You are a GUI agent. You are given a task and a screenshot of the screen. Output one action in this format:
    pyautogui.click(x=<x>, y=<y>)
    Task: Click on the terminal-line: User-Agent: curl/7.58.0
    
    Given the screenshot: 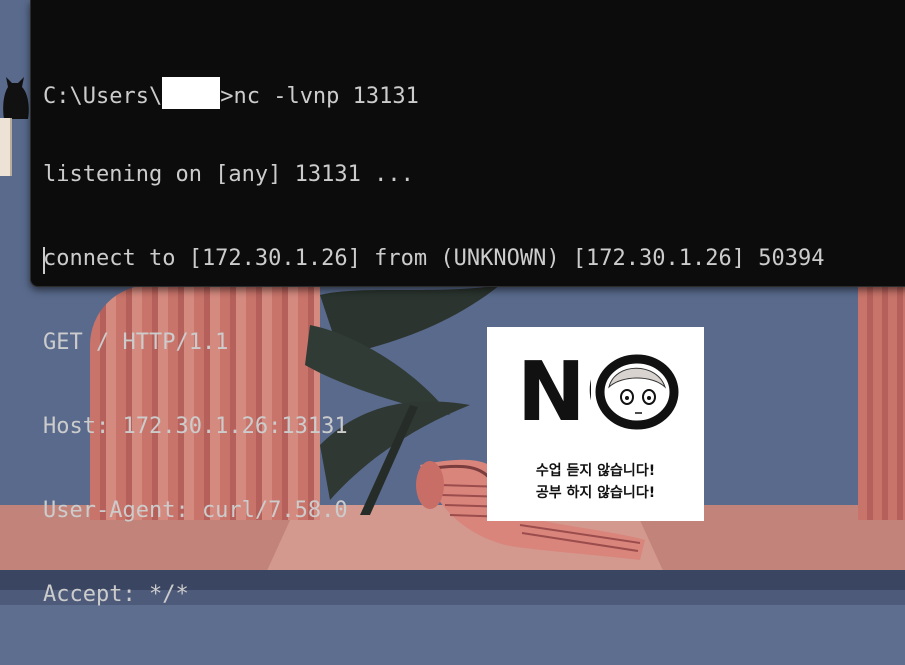 What is the action you would take?
    pyautogui.click(x=195, y=510)
    